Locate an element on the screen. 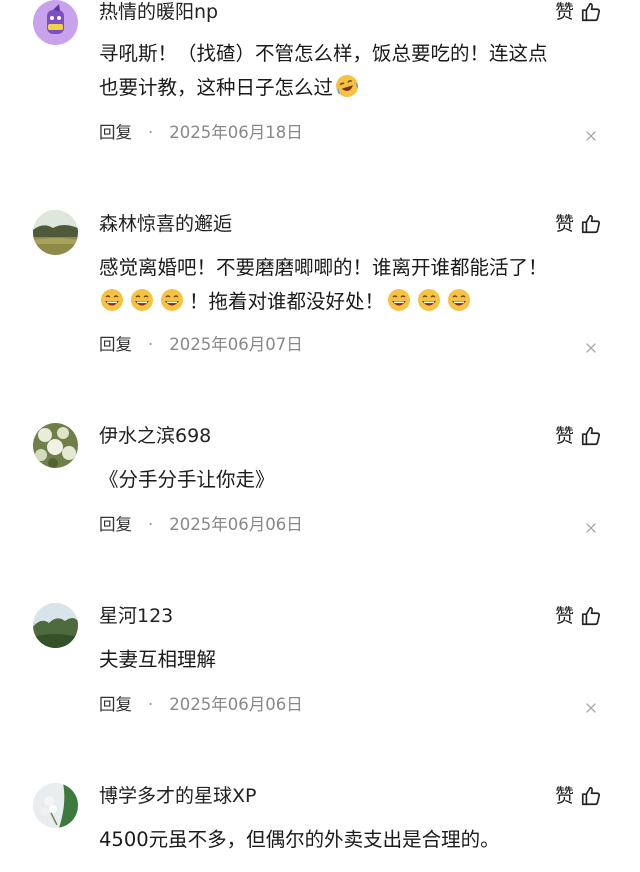  comment-line: ！拖着对谁都没好处！ is located at coordinates (349, 302).